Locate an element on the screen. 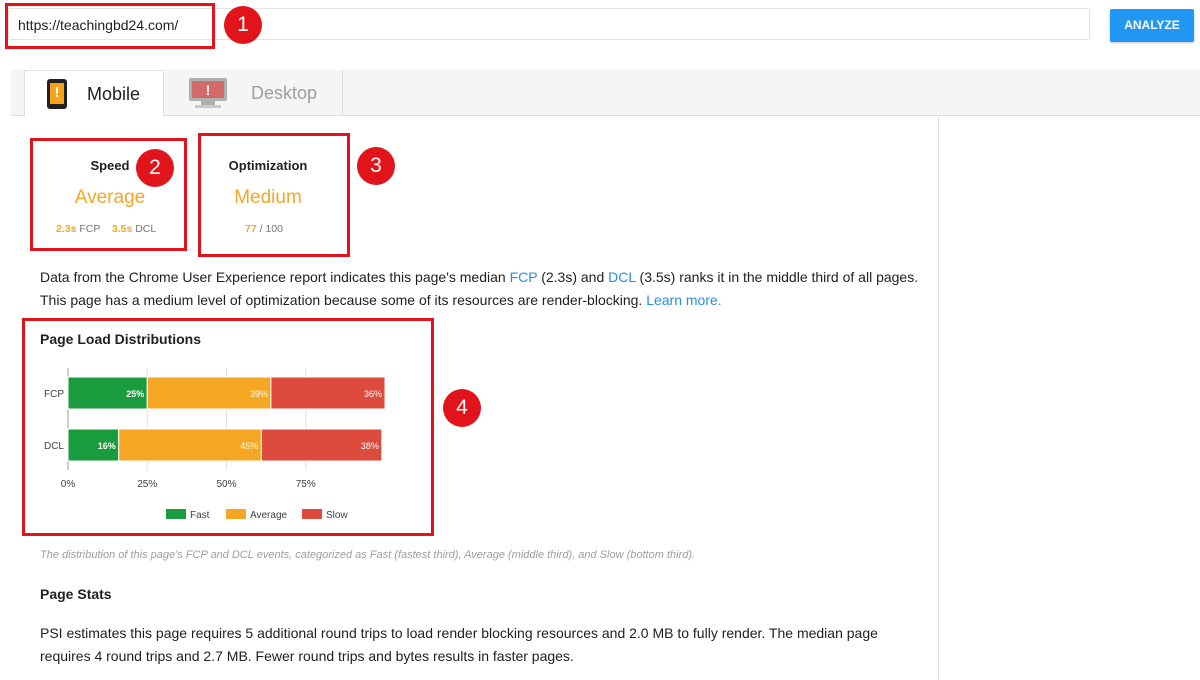  learn-more-link: Learn more. is located at coordinates (683, 300).